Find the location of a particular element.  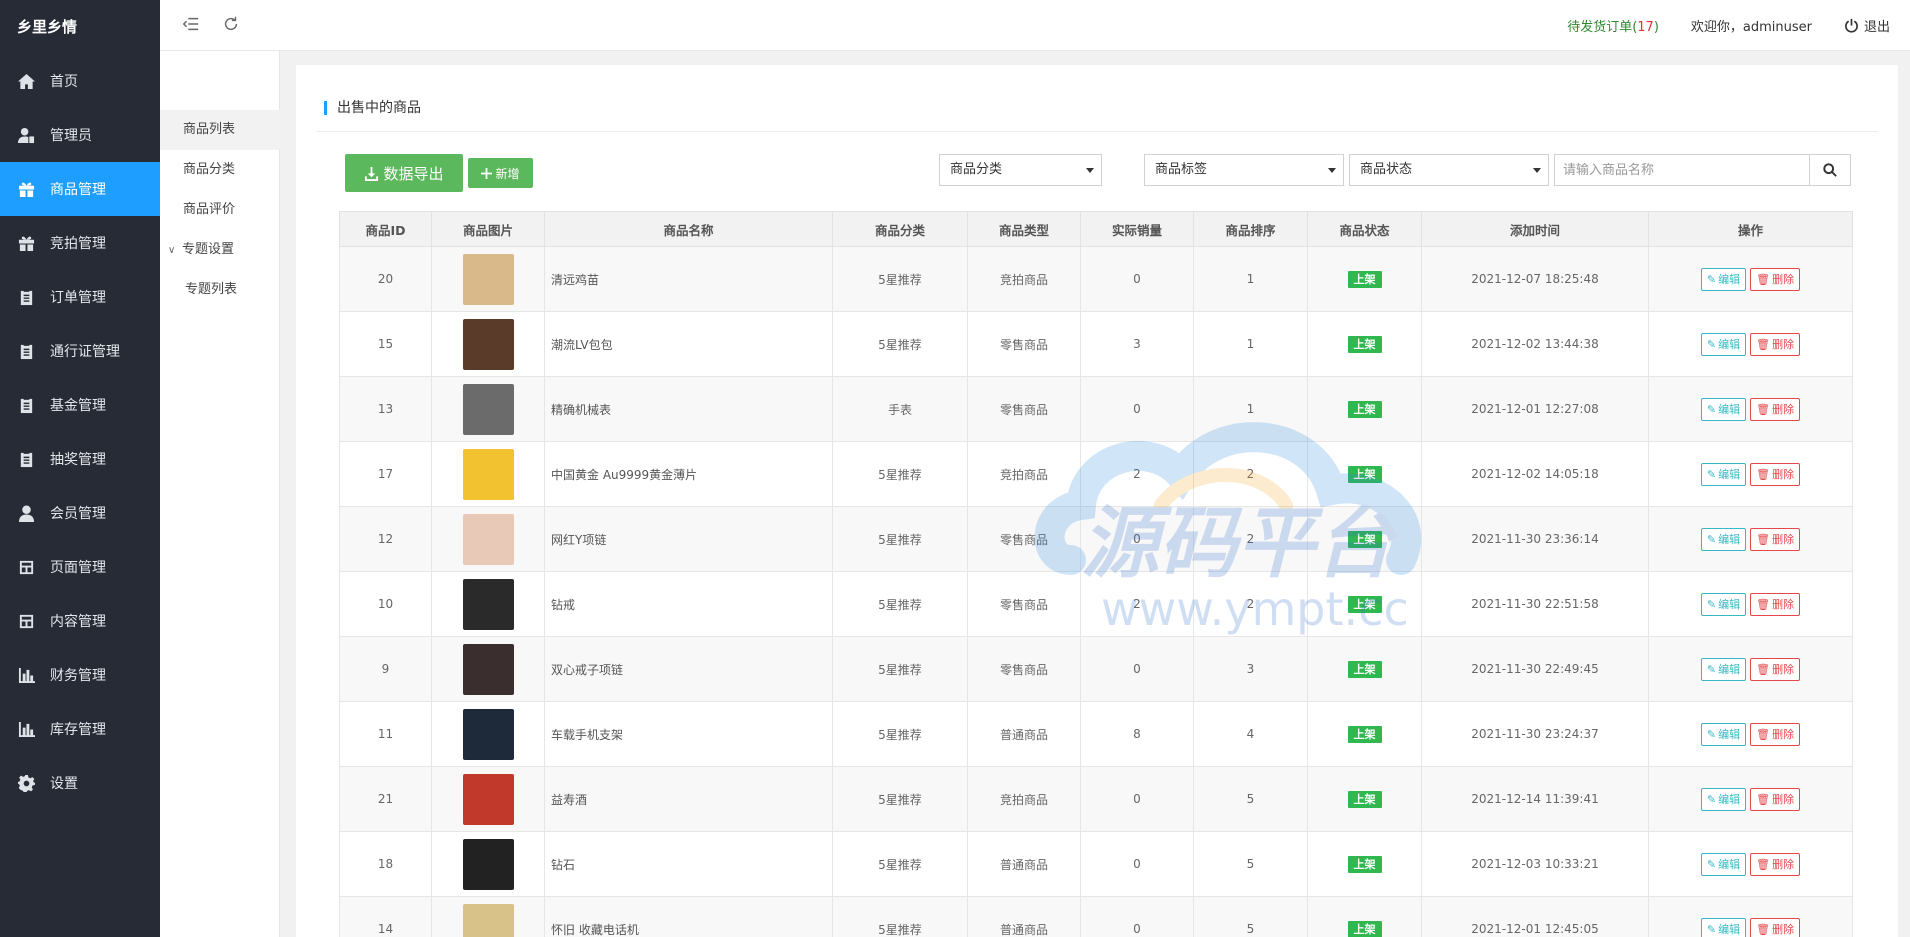

export-label: 数据导出 is located at coordinates (413, 173).